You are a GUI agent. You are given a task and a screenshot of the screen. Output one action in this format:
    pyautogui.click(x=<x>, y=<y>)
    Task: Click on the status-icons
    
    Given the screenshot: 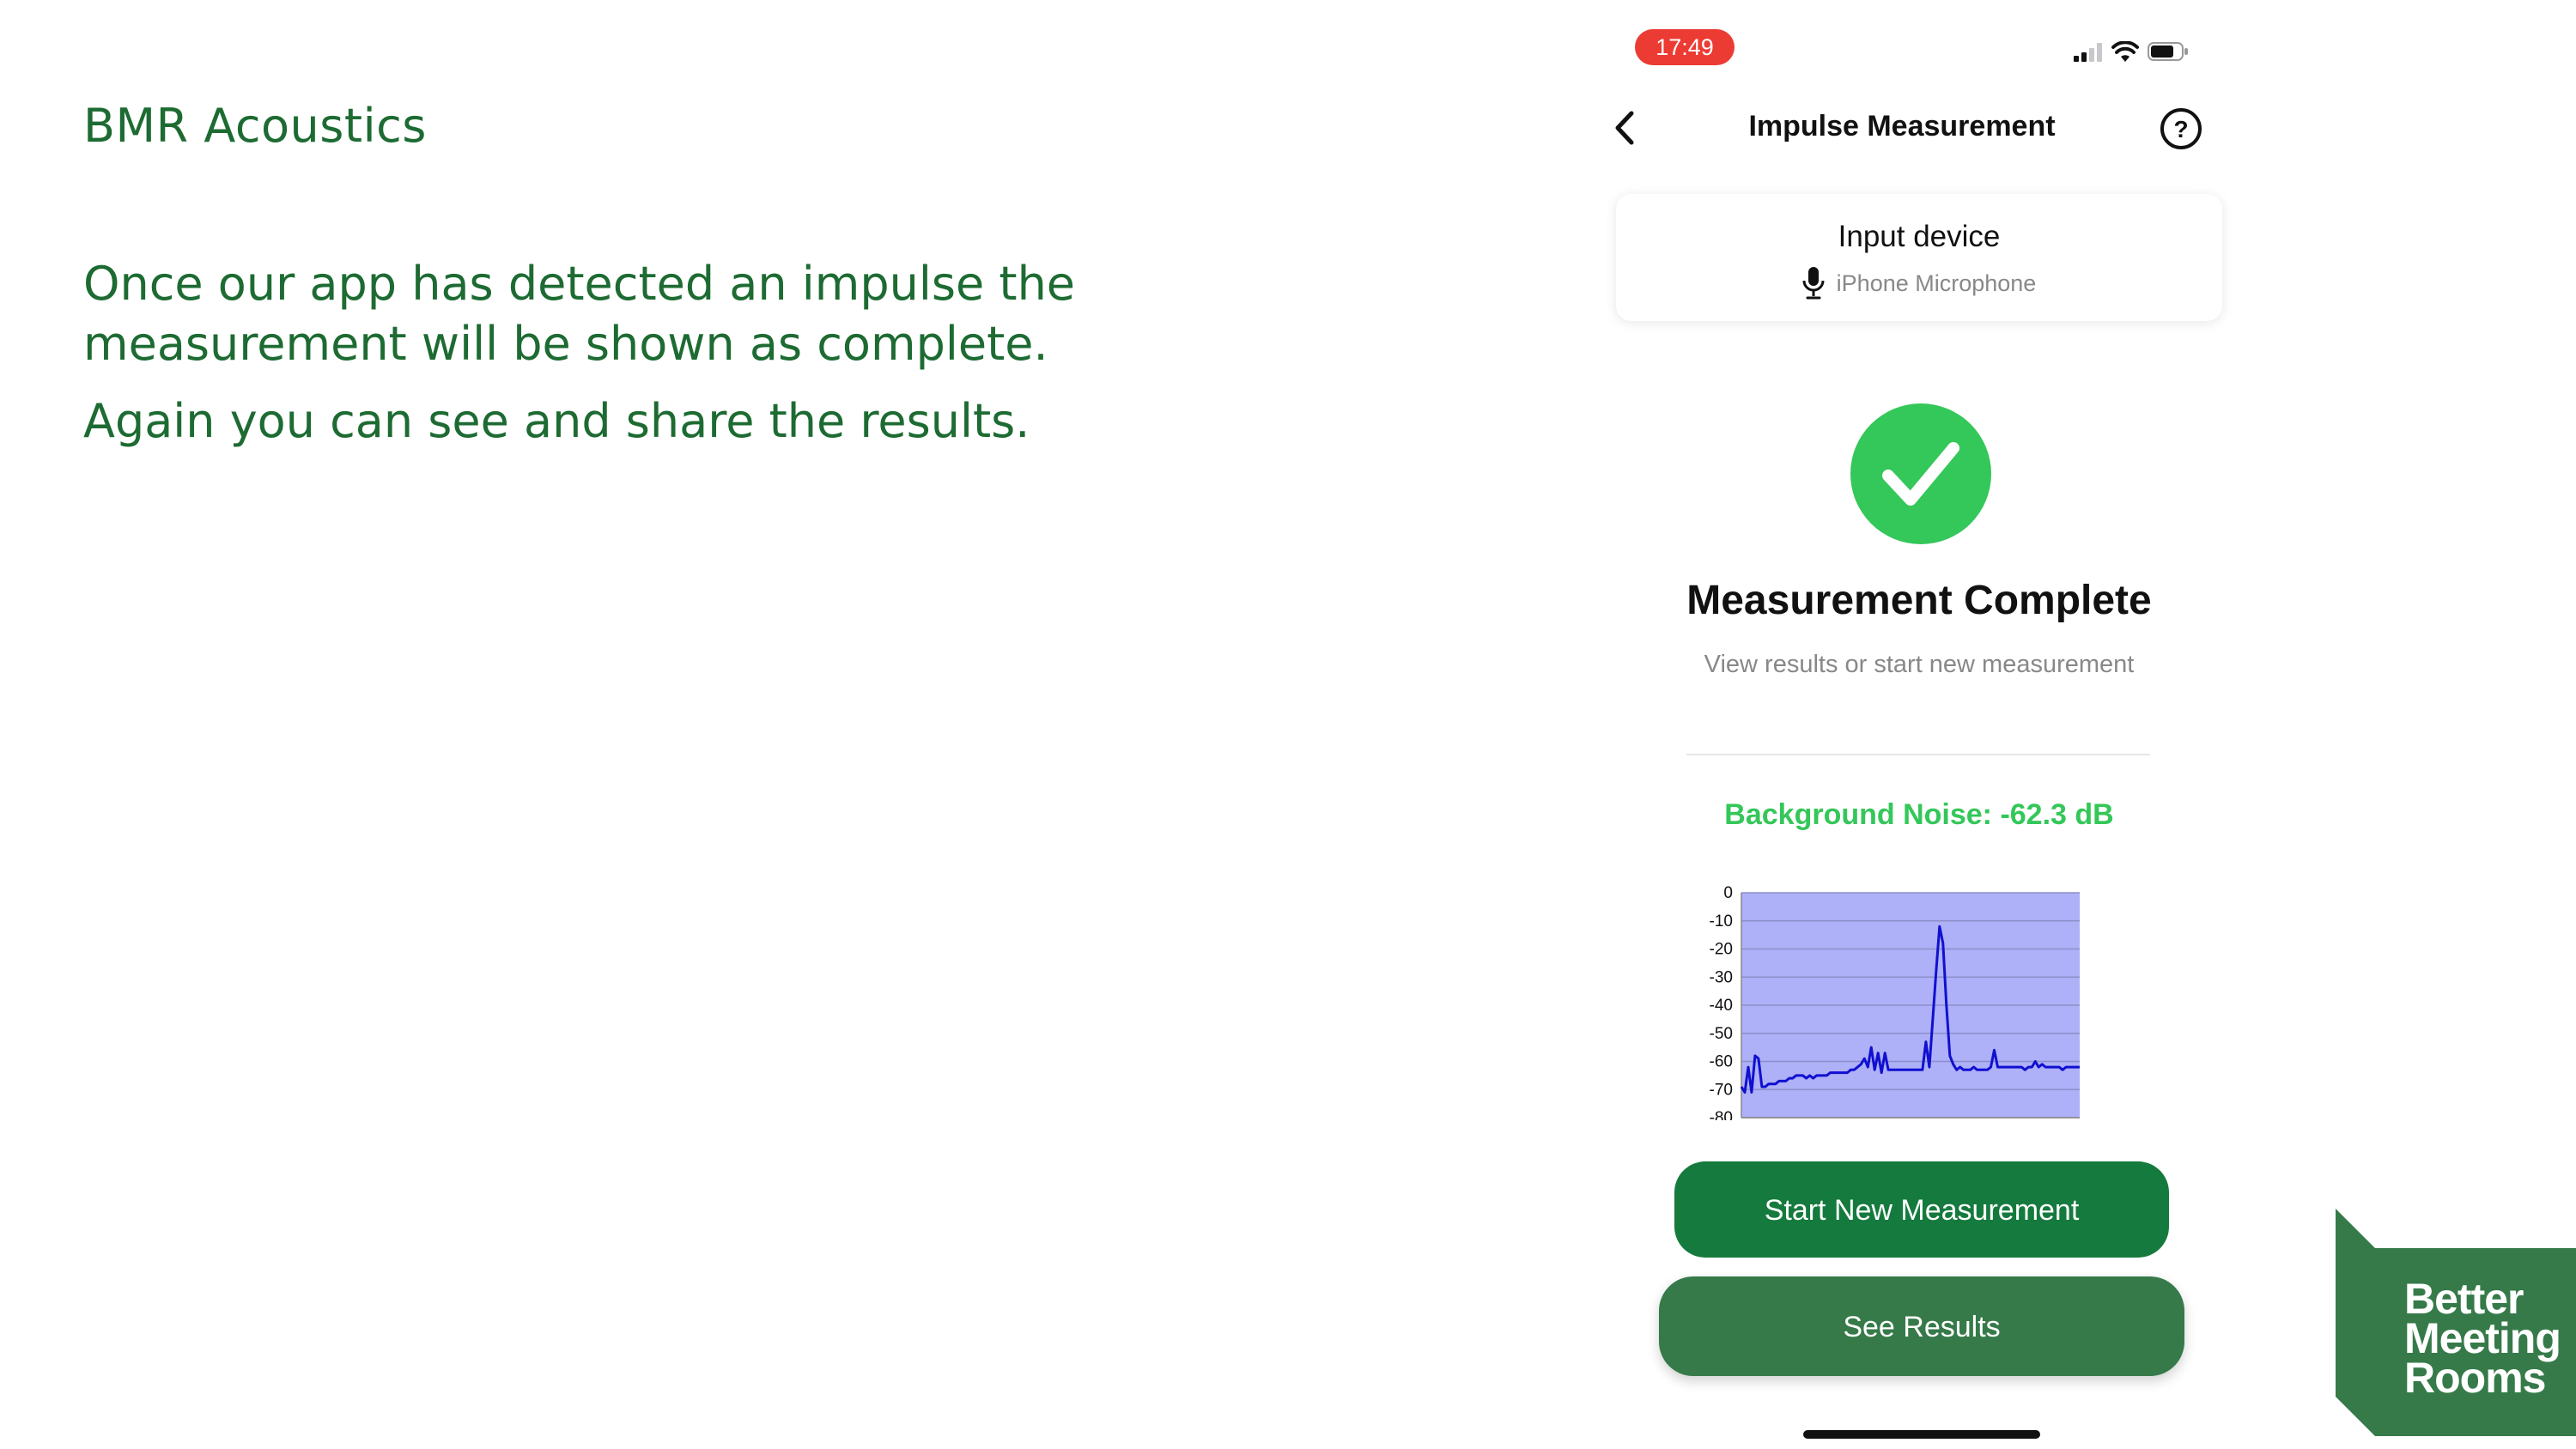 What is the action you would take?
    pyautogui.click(x=2131, y=51)
    